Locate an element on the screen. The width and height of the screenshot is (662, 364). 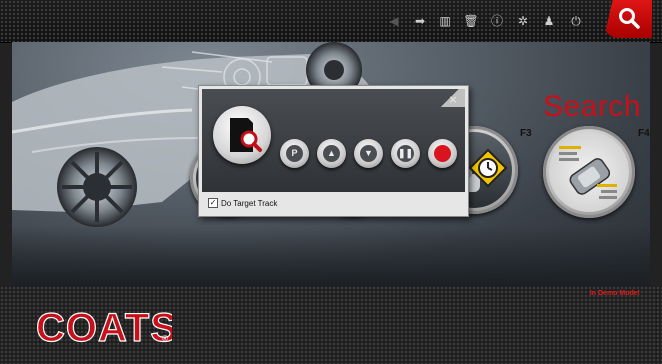
info-icon: ⓘ is located at coordinates (497, 21).